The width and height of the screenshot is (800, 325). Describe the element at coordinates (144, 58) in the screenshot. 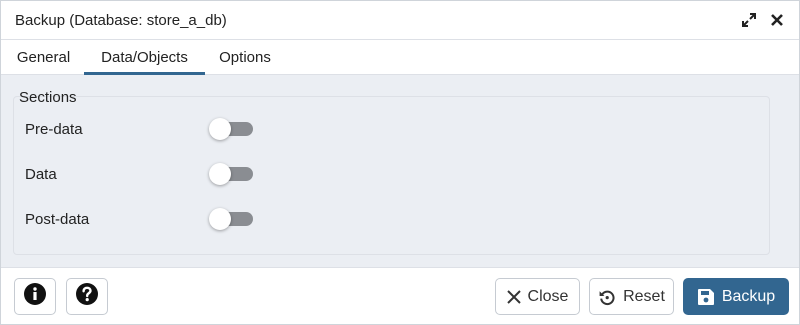

I see `tab-data-objects: Data/Objects` at that location.